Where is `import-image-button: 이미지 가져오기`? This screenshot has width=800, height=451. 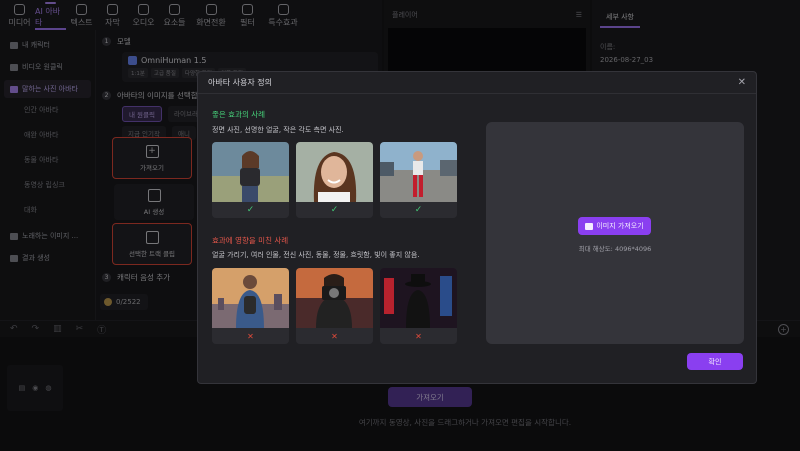 import-image-button: 이미지 가져오기 is located at coordinates (614, 226).